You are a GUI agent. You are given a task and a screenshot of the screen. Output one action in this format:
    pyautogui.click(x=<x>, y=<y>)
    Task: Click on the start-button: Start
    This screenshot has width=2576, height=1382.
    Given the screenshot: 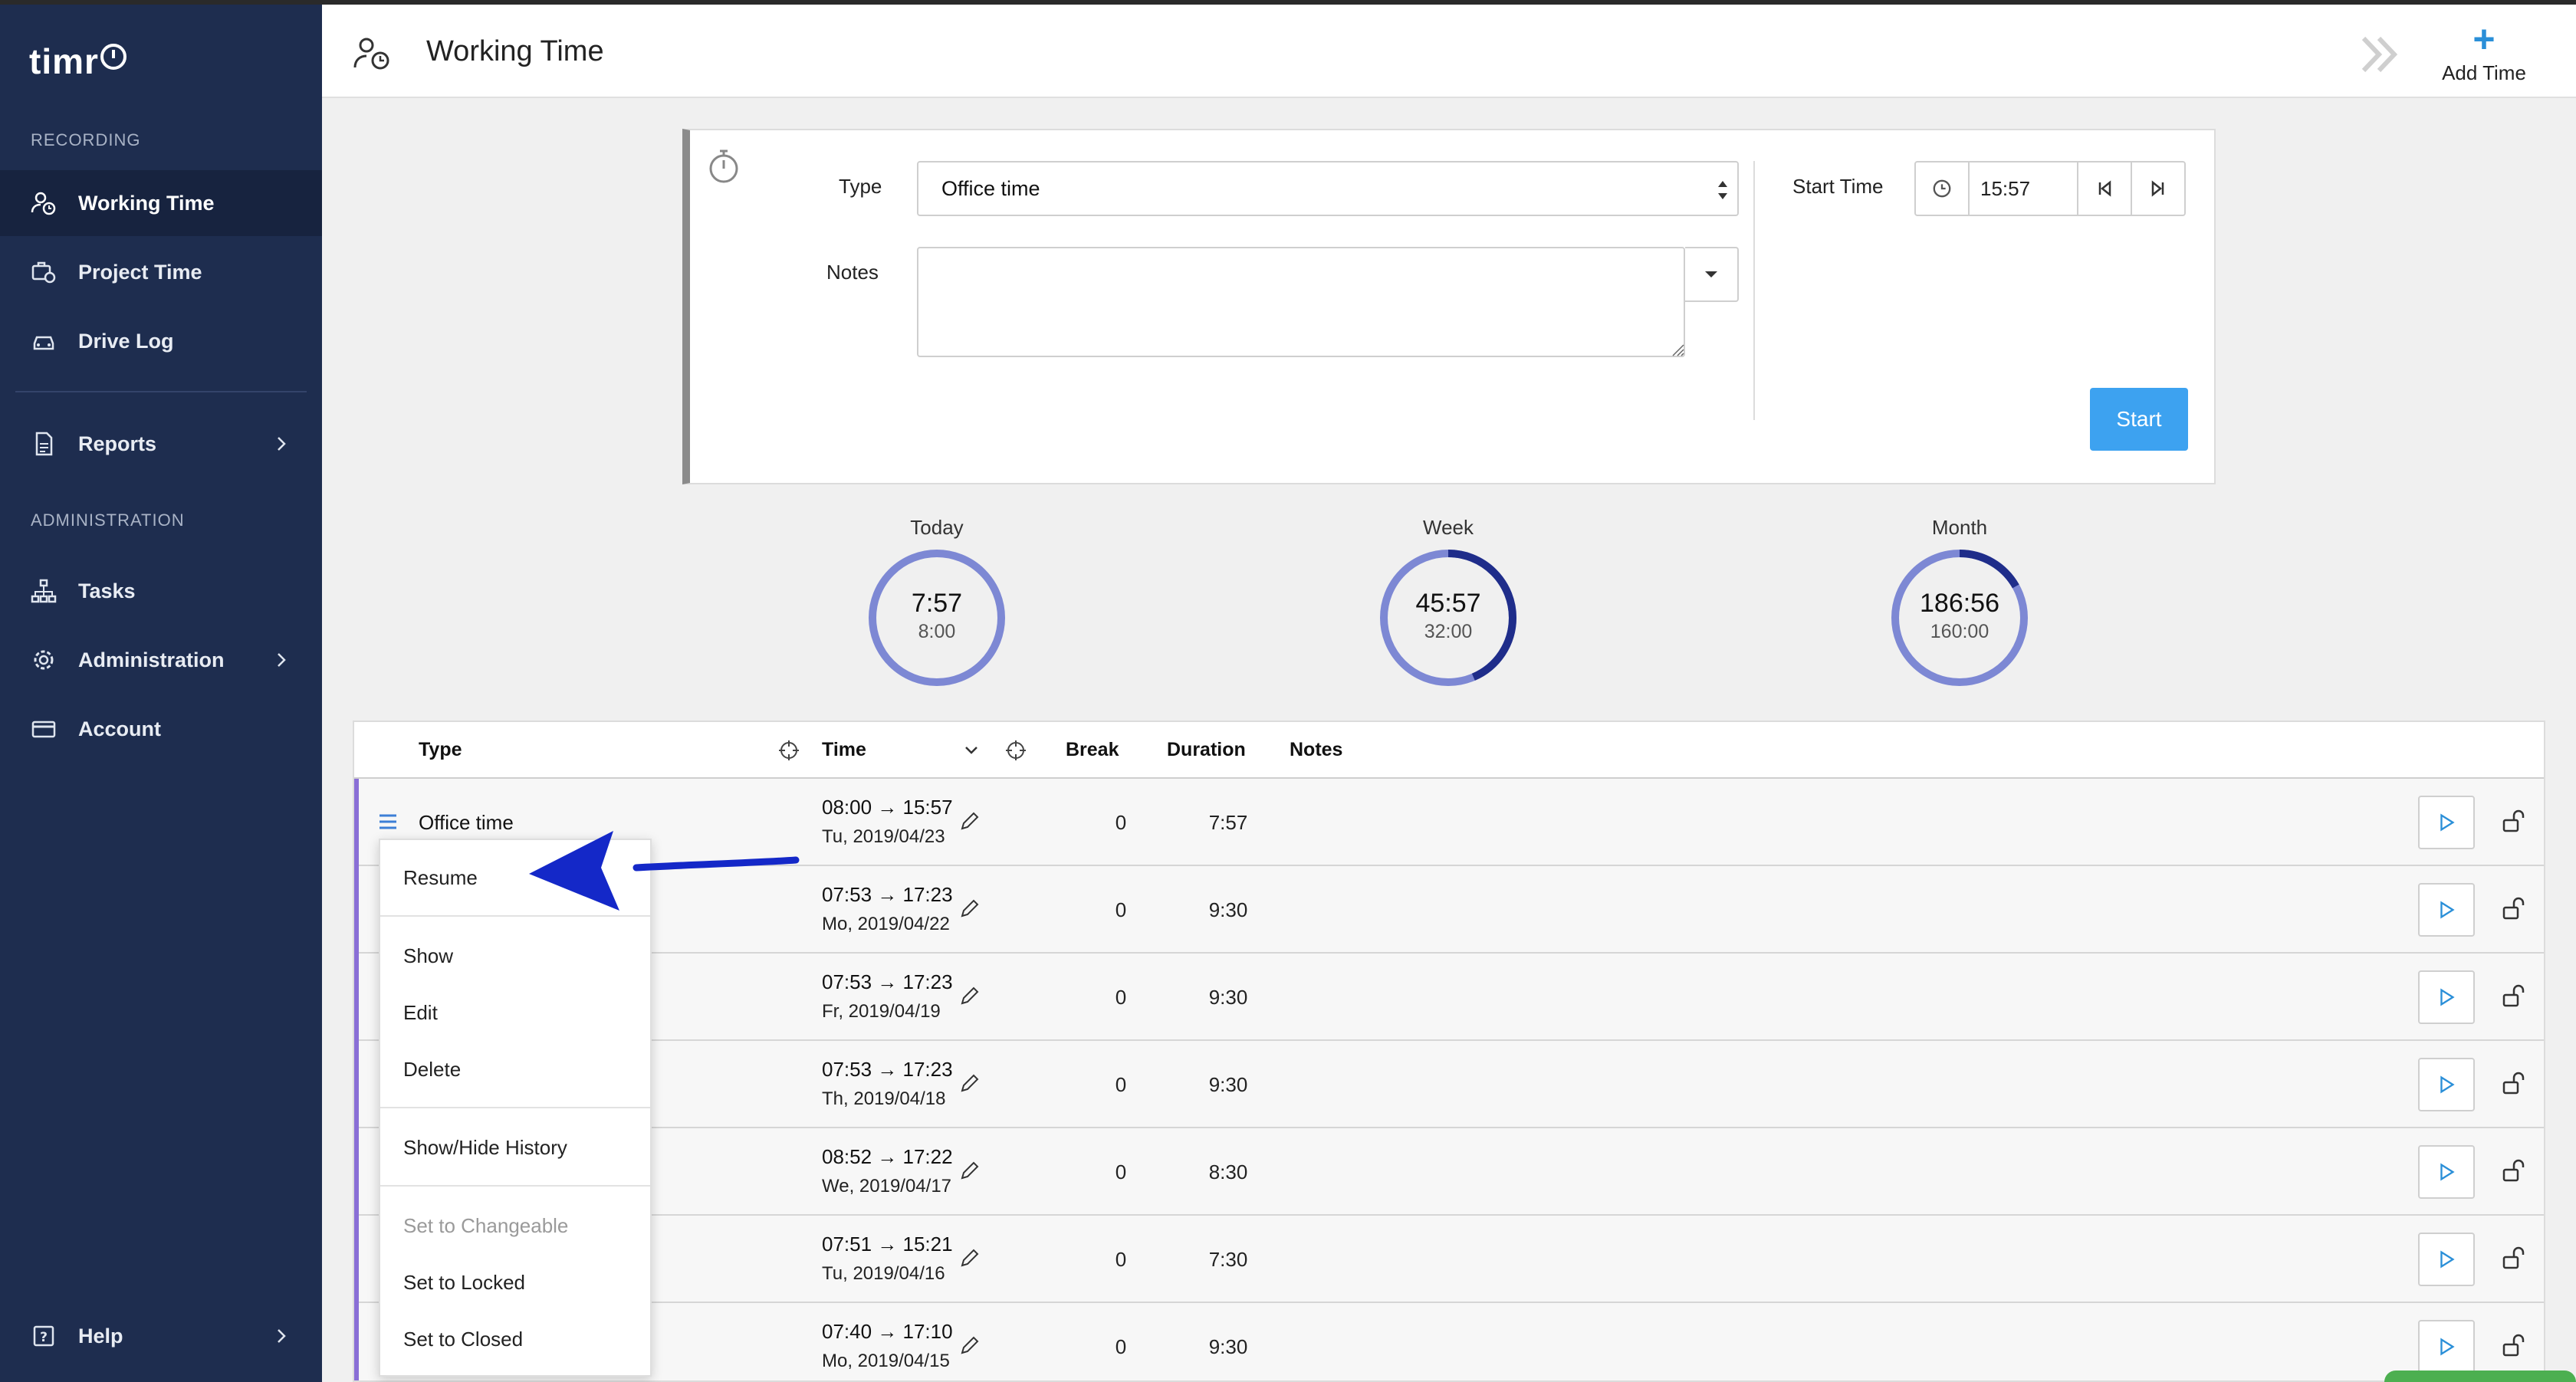 What is the action you would take?
    pyautogui.click(x=2139, y=419)
    